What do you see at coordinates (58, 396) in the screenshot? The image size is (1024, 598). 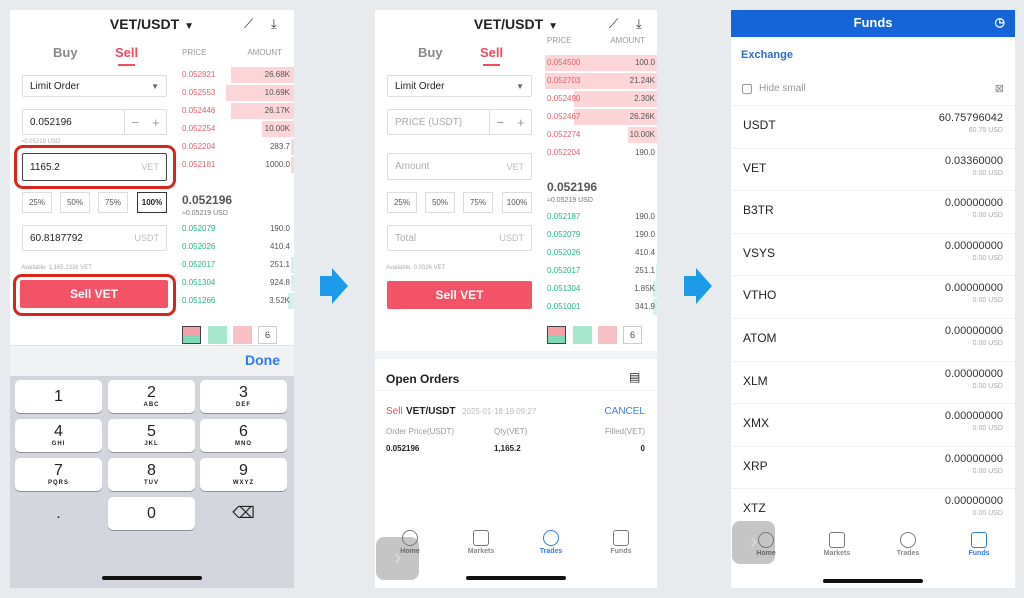 I see `key-1: 1` at bounding box center [58, 396].